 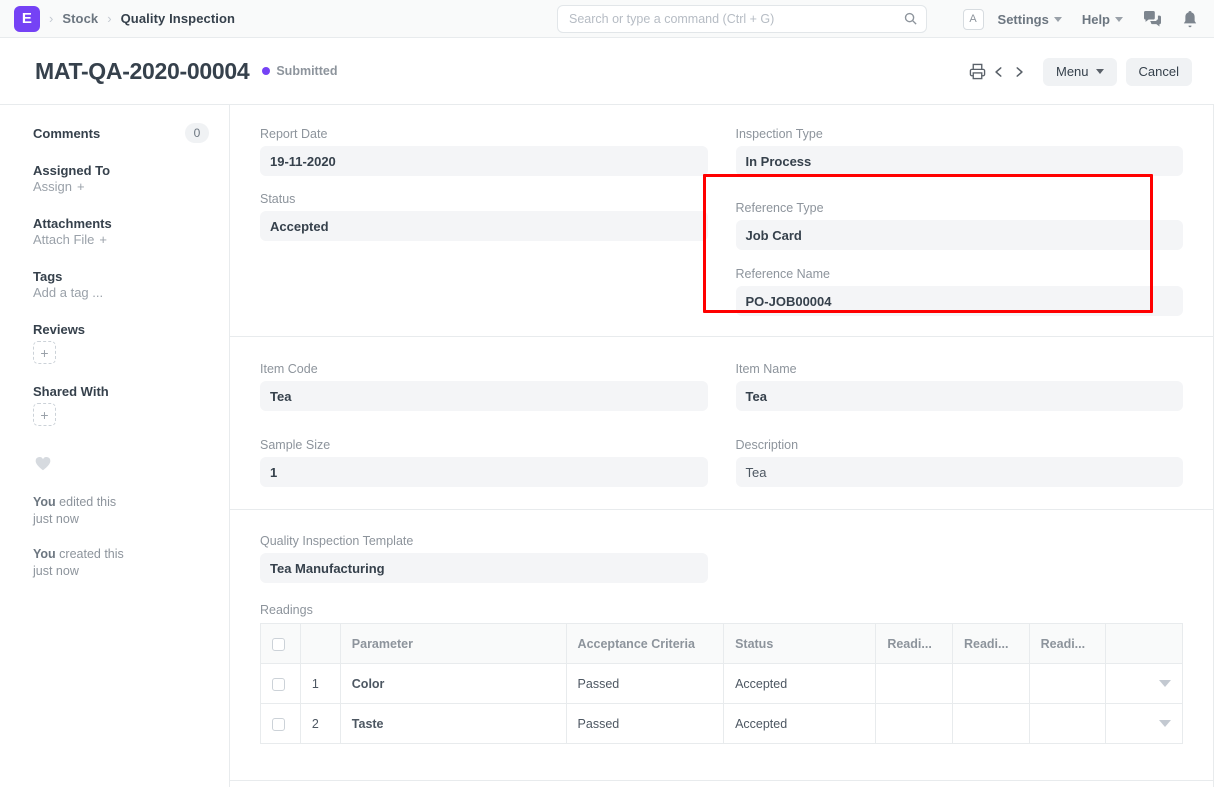 I want to click on item-column-left: Item Code Tea Sample Size 1, so click(x=484, y=424).